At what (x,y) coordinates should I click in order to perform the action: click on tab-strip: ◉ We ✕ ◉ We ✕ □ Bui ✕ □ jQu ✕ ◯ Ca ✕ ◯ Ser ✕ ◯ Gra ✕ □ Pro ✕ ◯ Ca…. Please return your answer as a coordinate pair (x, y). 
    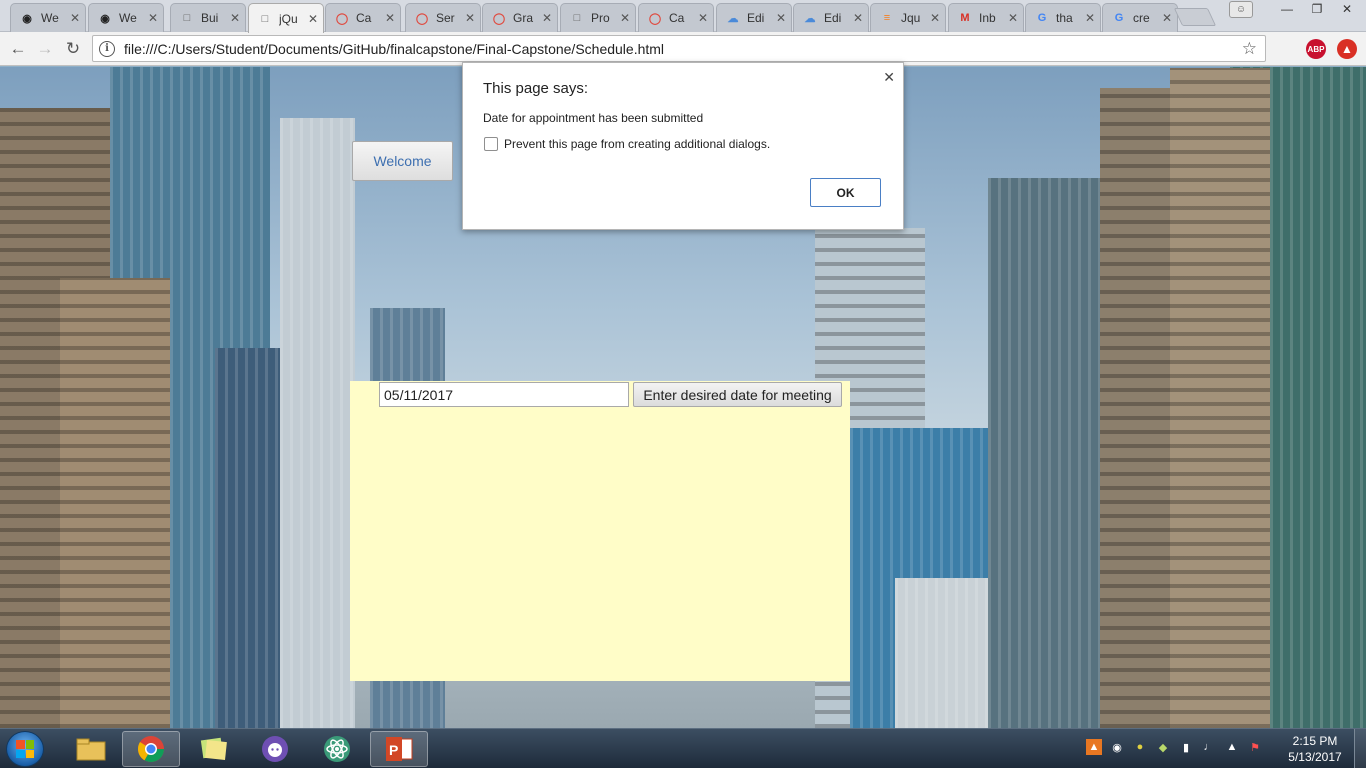
    Looking at the image, I should click on (683, 16).